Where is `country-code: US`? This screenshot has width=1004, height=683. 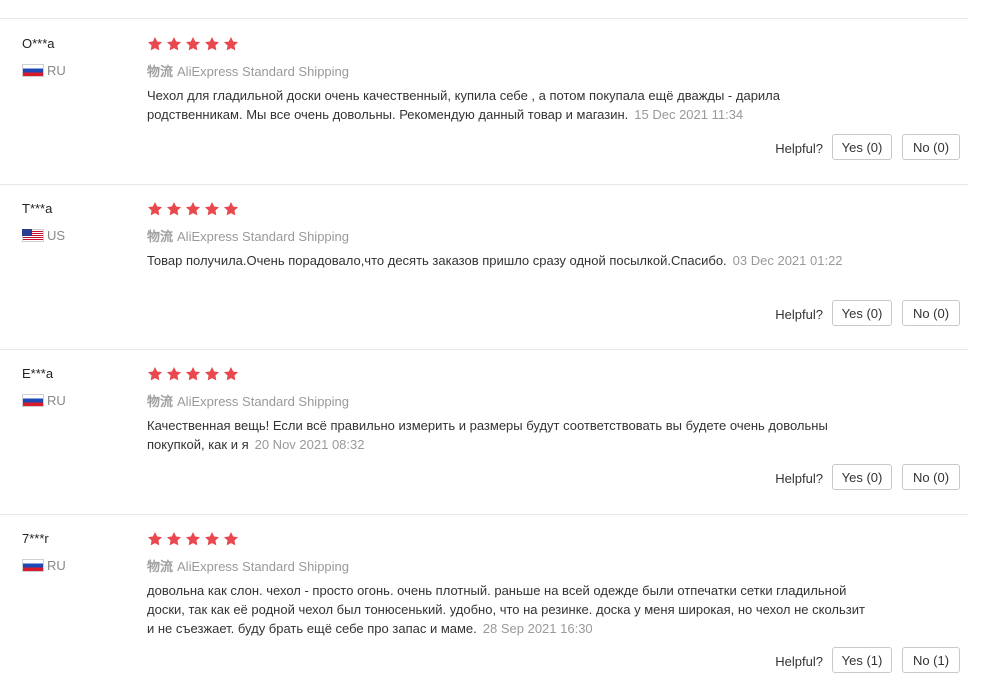
country-code: US is located at coordinates (56, 235).